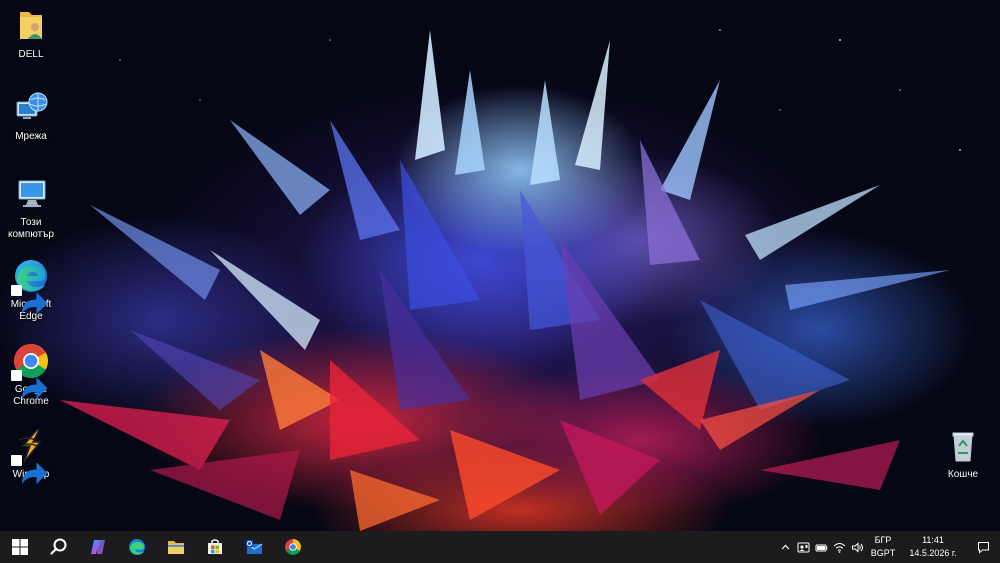 This screenshot has height=563, width=1000. I want to click on volume-icon, so click(857, 547).